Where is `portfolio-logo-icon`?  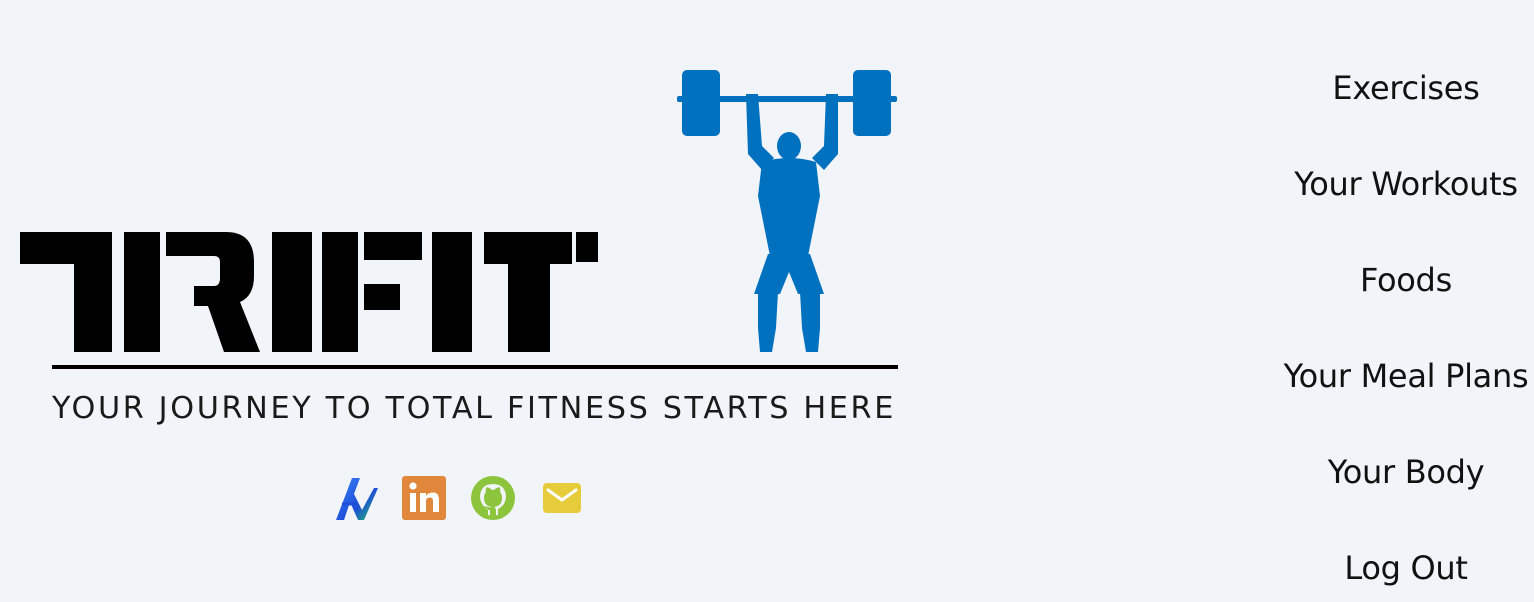
portfolio-logo-icon is located at coordinates (357, 499).